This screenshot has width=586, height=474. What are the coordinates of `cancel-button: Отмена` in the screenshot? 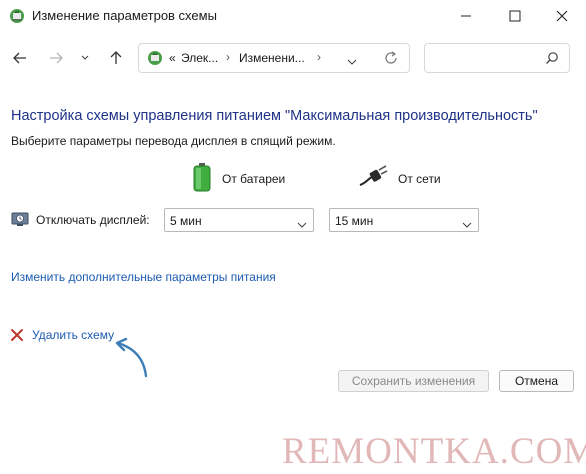 It's located at (536, 381).